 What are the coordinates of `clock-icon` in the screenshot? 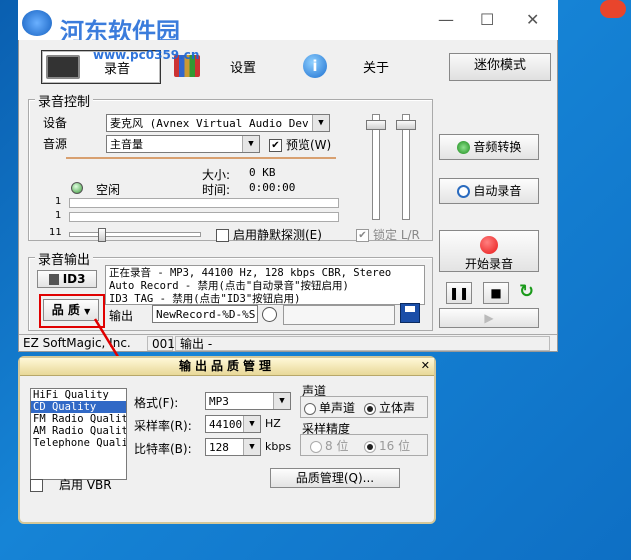 It's located at (463, 191).